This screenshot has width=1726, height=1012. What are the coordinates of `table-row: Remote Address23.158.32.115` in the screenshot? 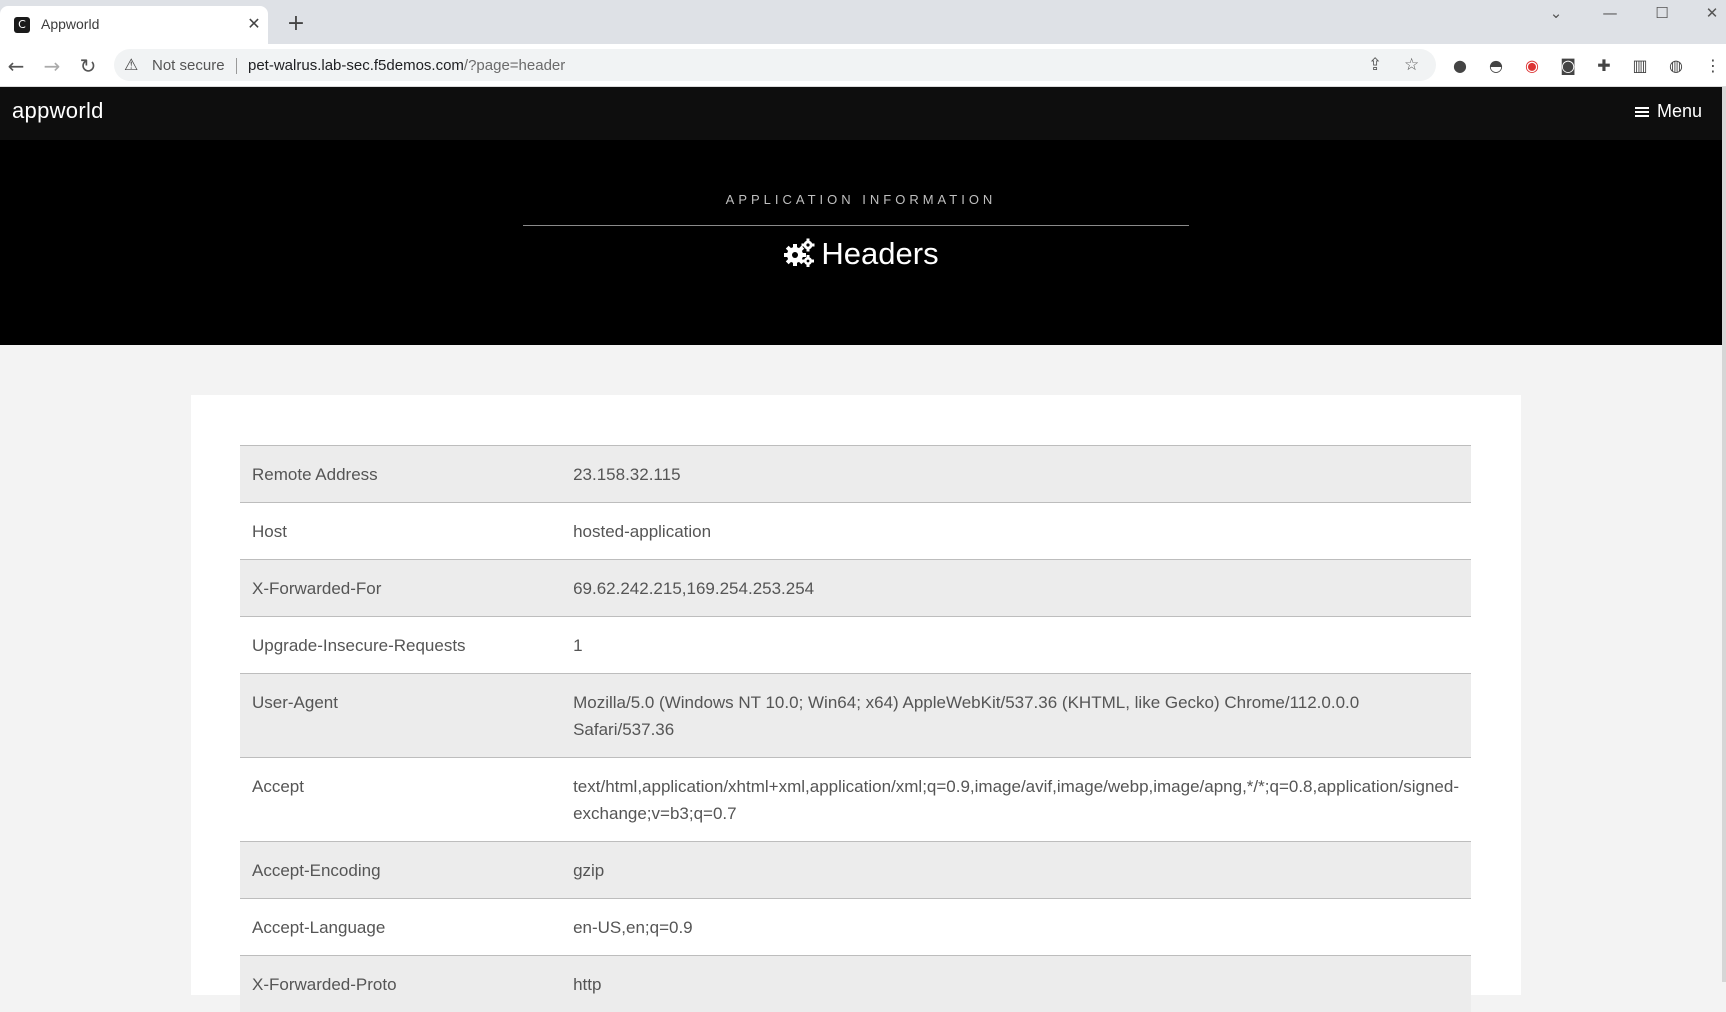 It's located at (855, 474).